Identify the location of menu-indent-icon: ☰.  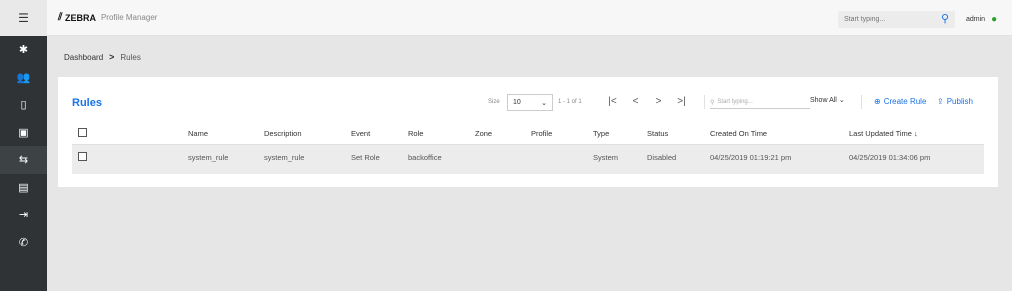
(23, 18).